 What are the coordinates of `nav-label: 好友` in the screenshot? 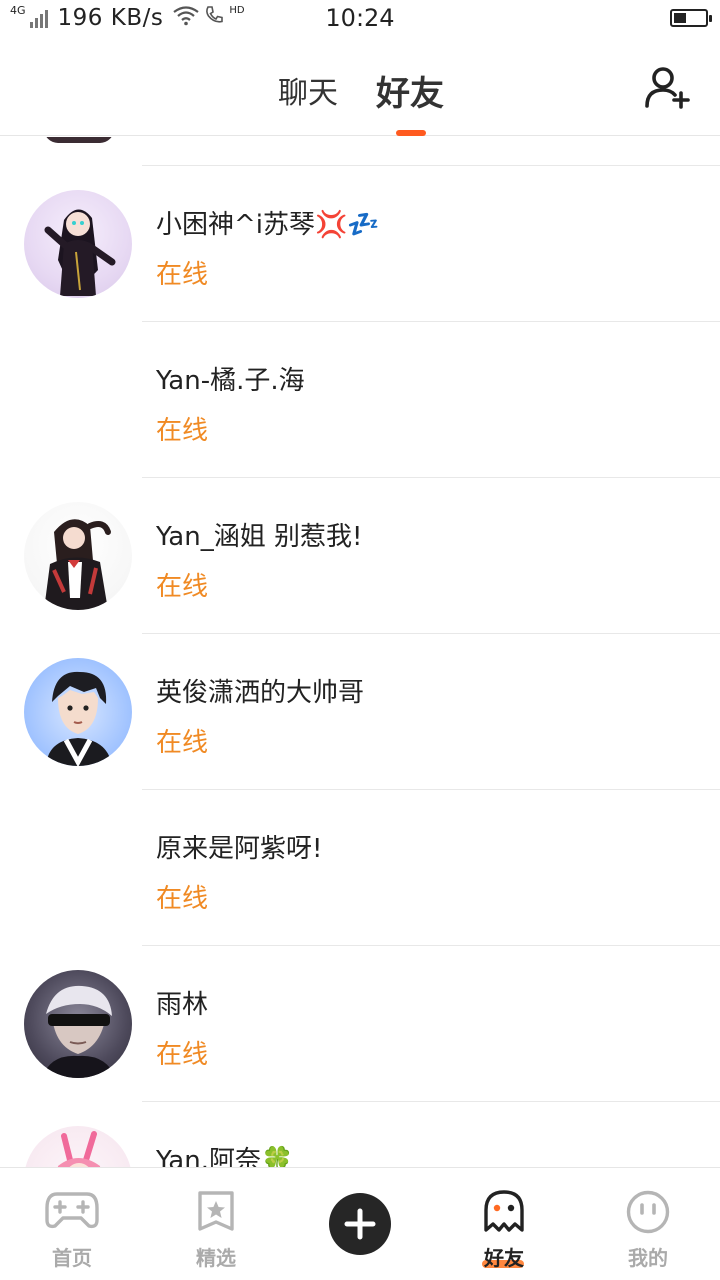 It's located at (504, 1258).